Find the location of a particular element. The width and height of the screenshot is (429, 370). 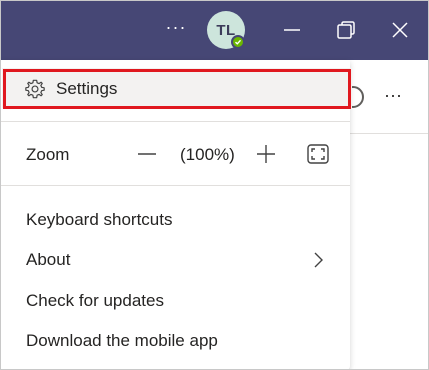

zoom-label: Zoom is located at coordinates (48, 154).